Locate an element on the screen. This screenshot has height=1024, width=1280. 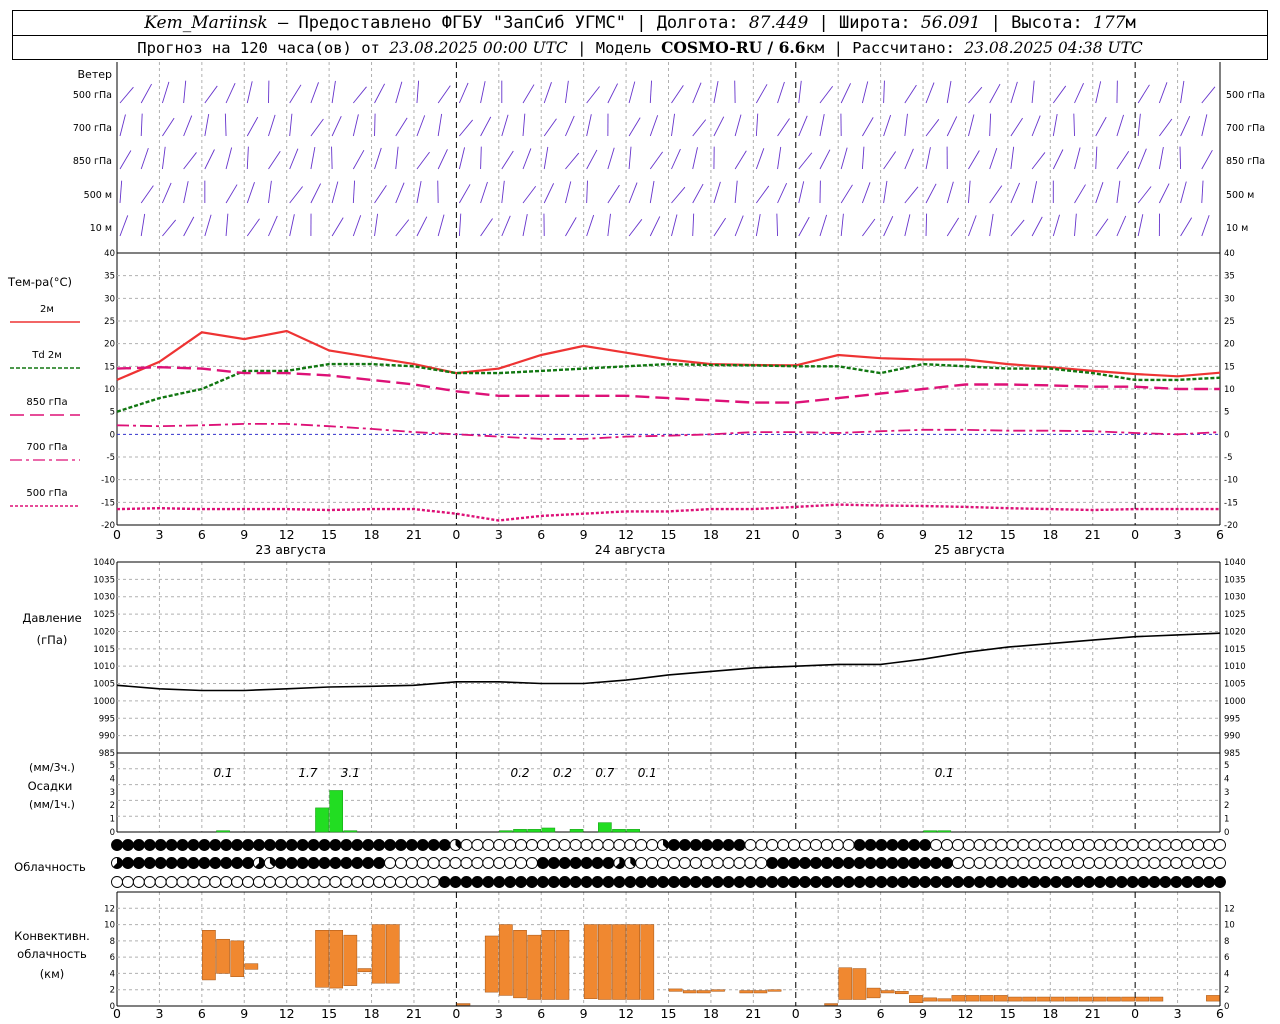
prec-amount-label: 0.2 is located at coordinates (562, 773).